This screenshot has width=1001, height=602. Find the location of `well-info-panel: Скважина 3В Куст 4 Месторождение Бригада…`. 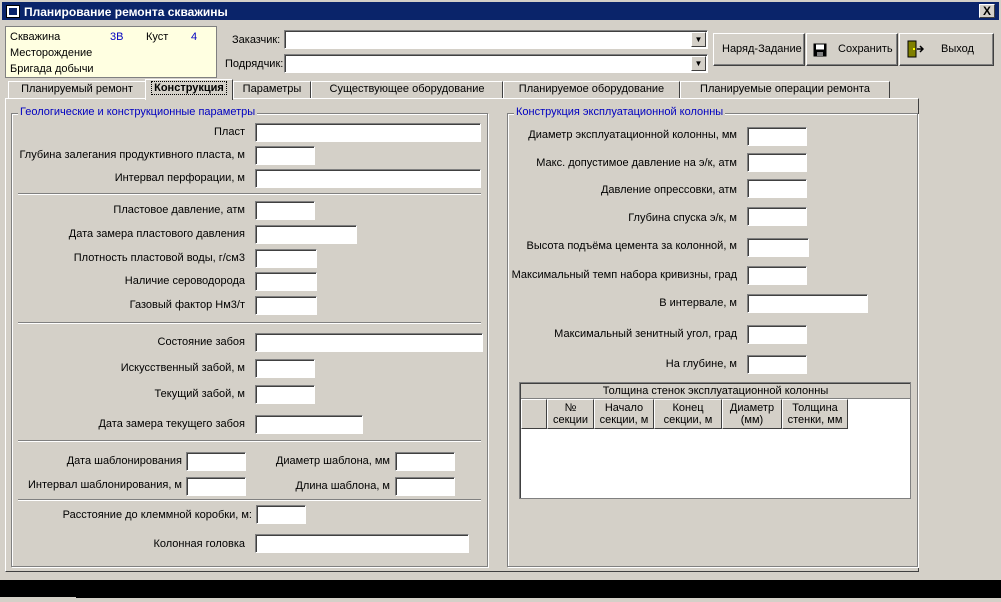

well-info-panel: Скважина 3В Куст 4 Месторождение Бригада… is located at coordinates (111, 52).